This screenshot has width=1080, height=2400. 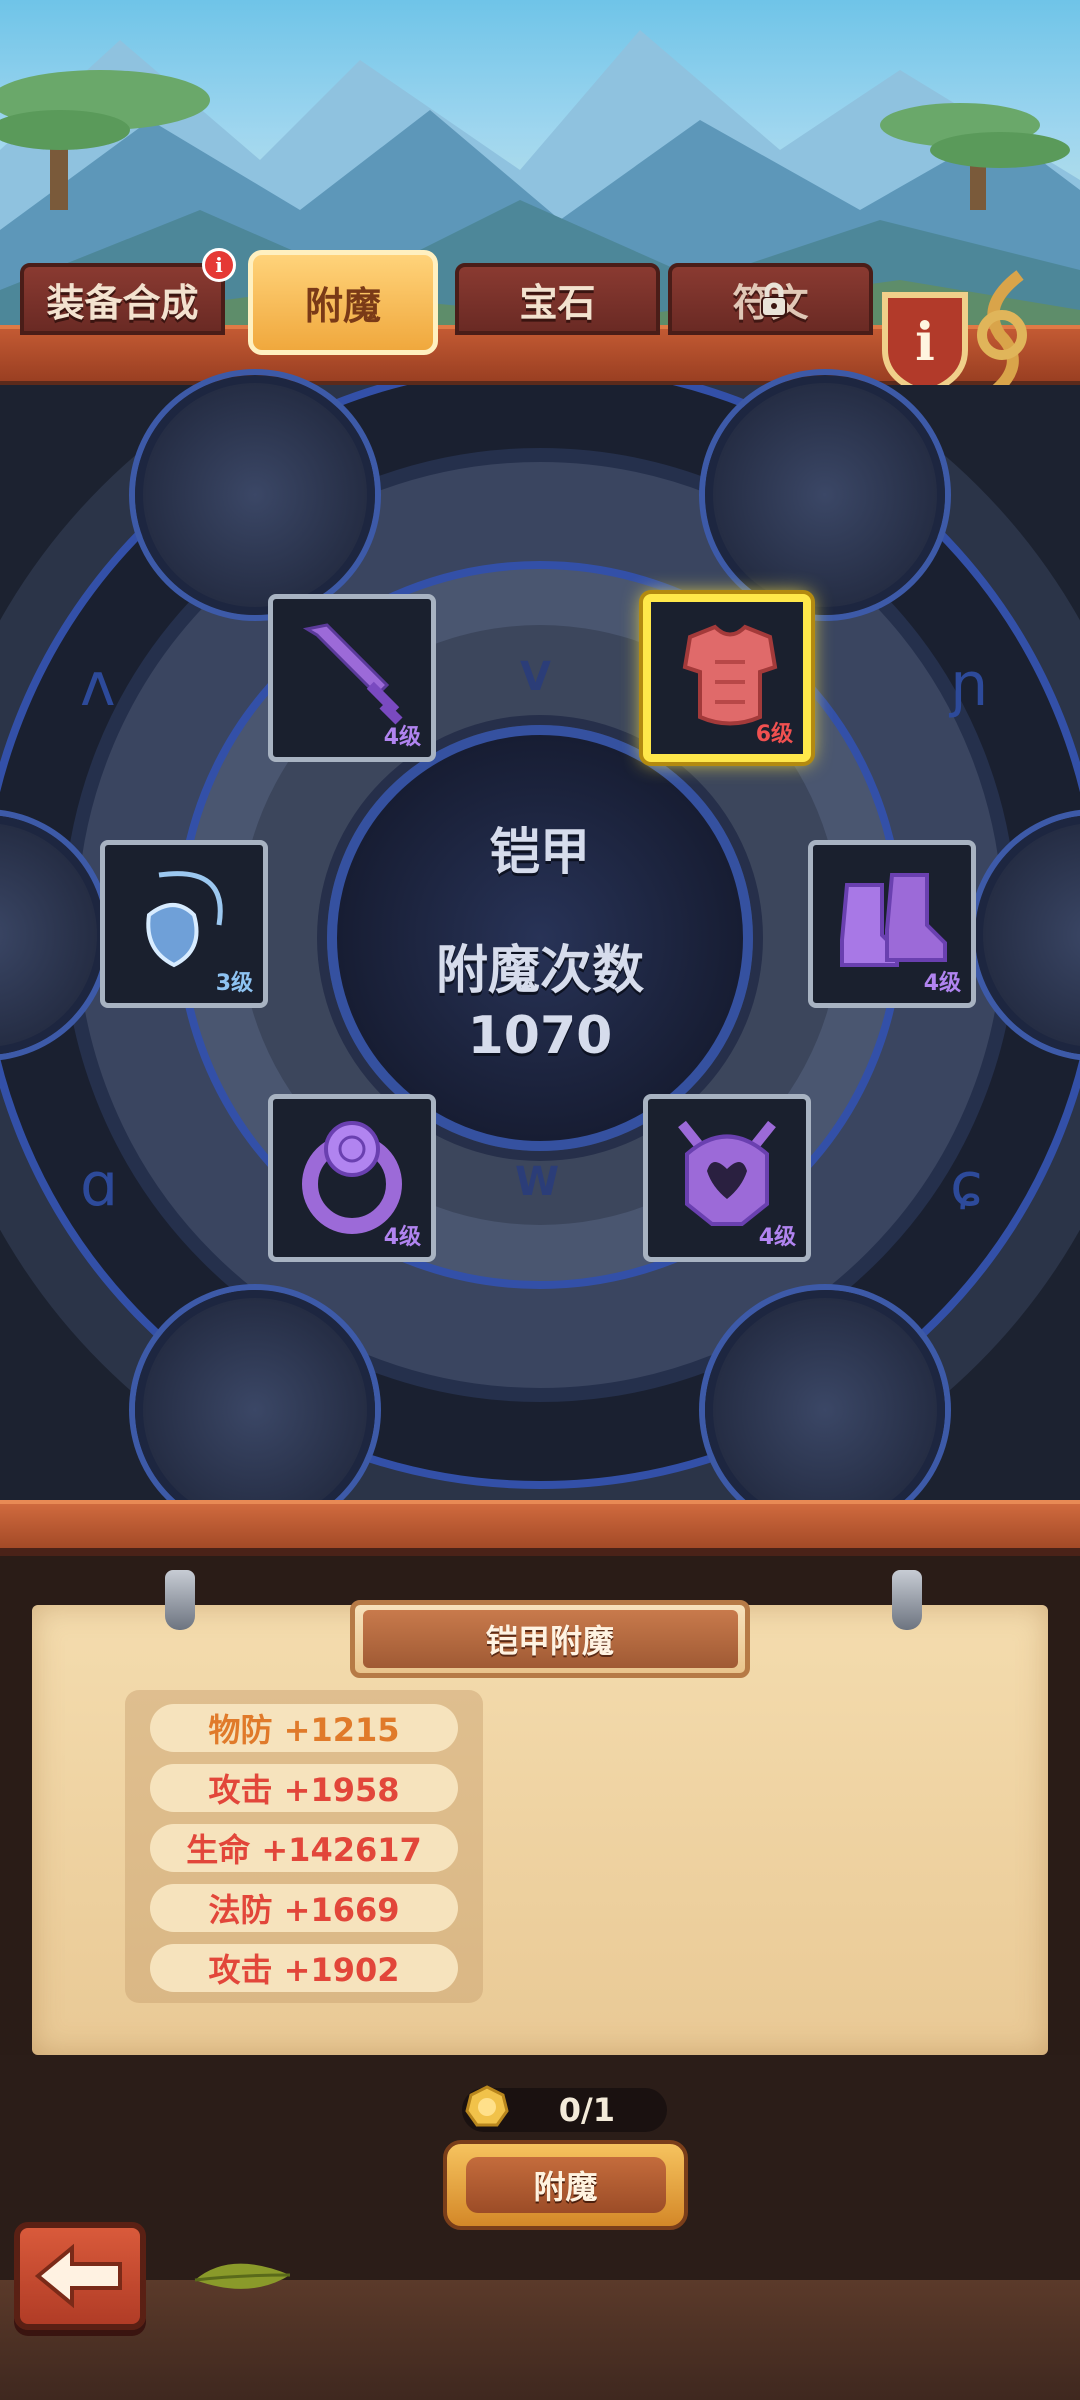 I want to click on rune-circle-bottom-left, so click(x=255, y=1410).